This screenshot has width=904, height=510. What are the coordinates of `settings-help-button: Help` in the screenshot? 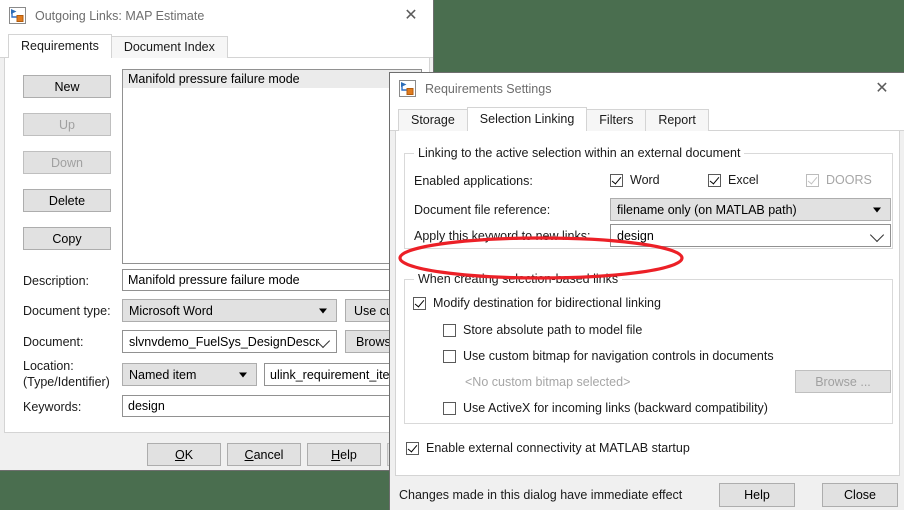 It's located at (757, 495).